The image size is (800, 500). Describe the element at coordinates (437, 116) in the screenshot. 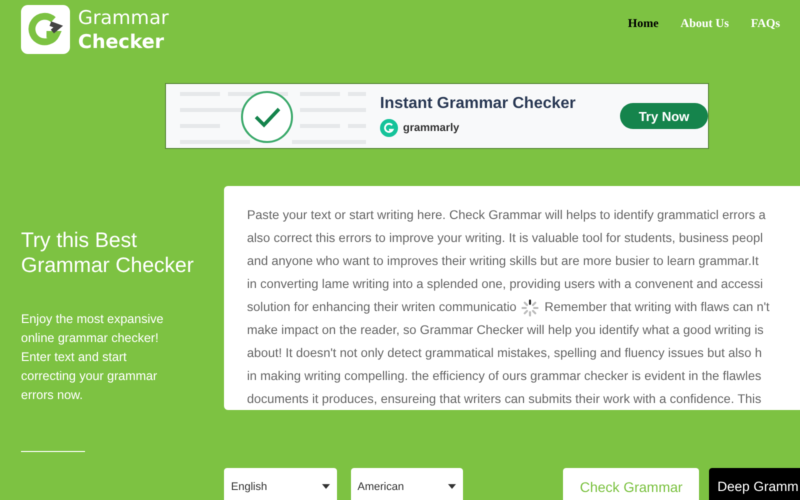

I see `ad-banner: Instant Grammar Checker grammarly Try Now` at that location.